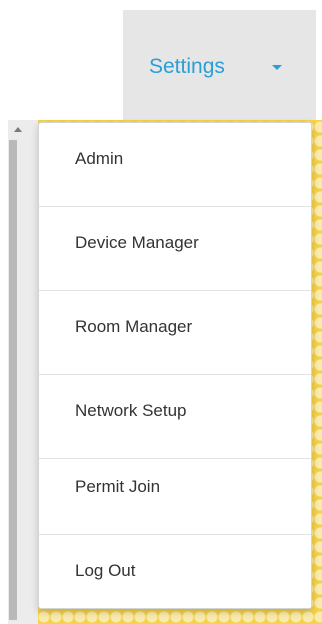 The height and width of the screenshot is (624, 322). What do you see at coordinates (23, 131) in the screenshot?
I see `scroll-up-arrow-icon` at bounding box center [23, 131].